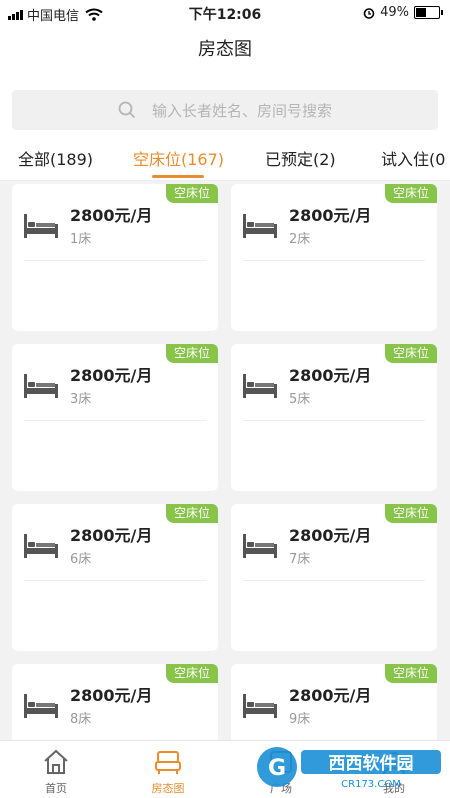  I want to click on search-input: 输入长者姓名、房间号搜索, so click(225, 110).